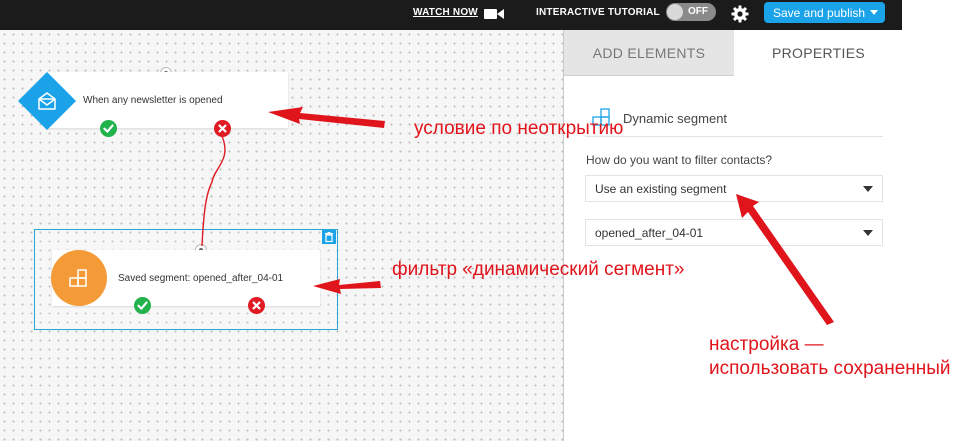 Image resolution: width=966 pixels, height=441 pixels. Describe the element at coordinates (201, 278) in the screenshot. I see `segment-node-label: Saved segment: opened_after_04-01` at that location.